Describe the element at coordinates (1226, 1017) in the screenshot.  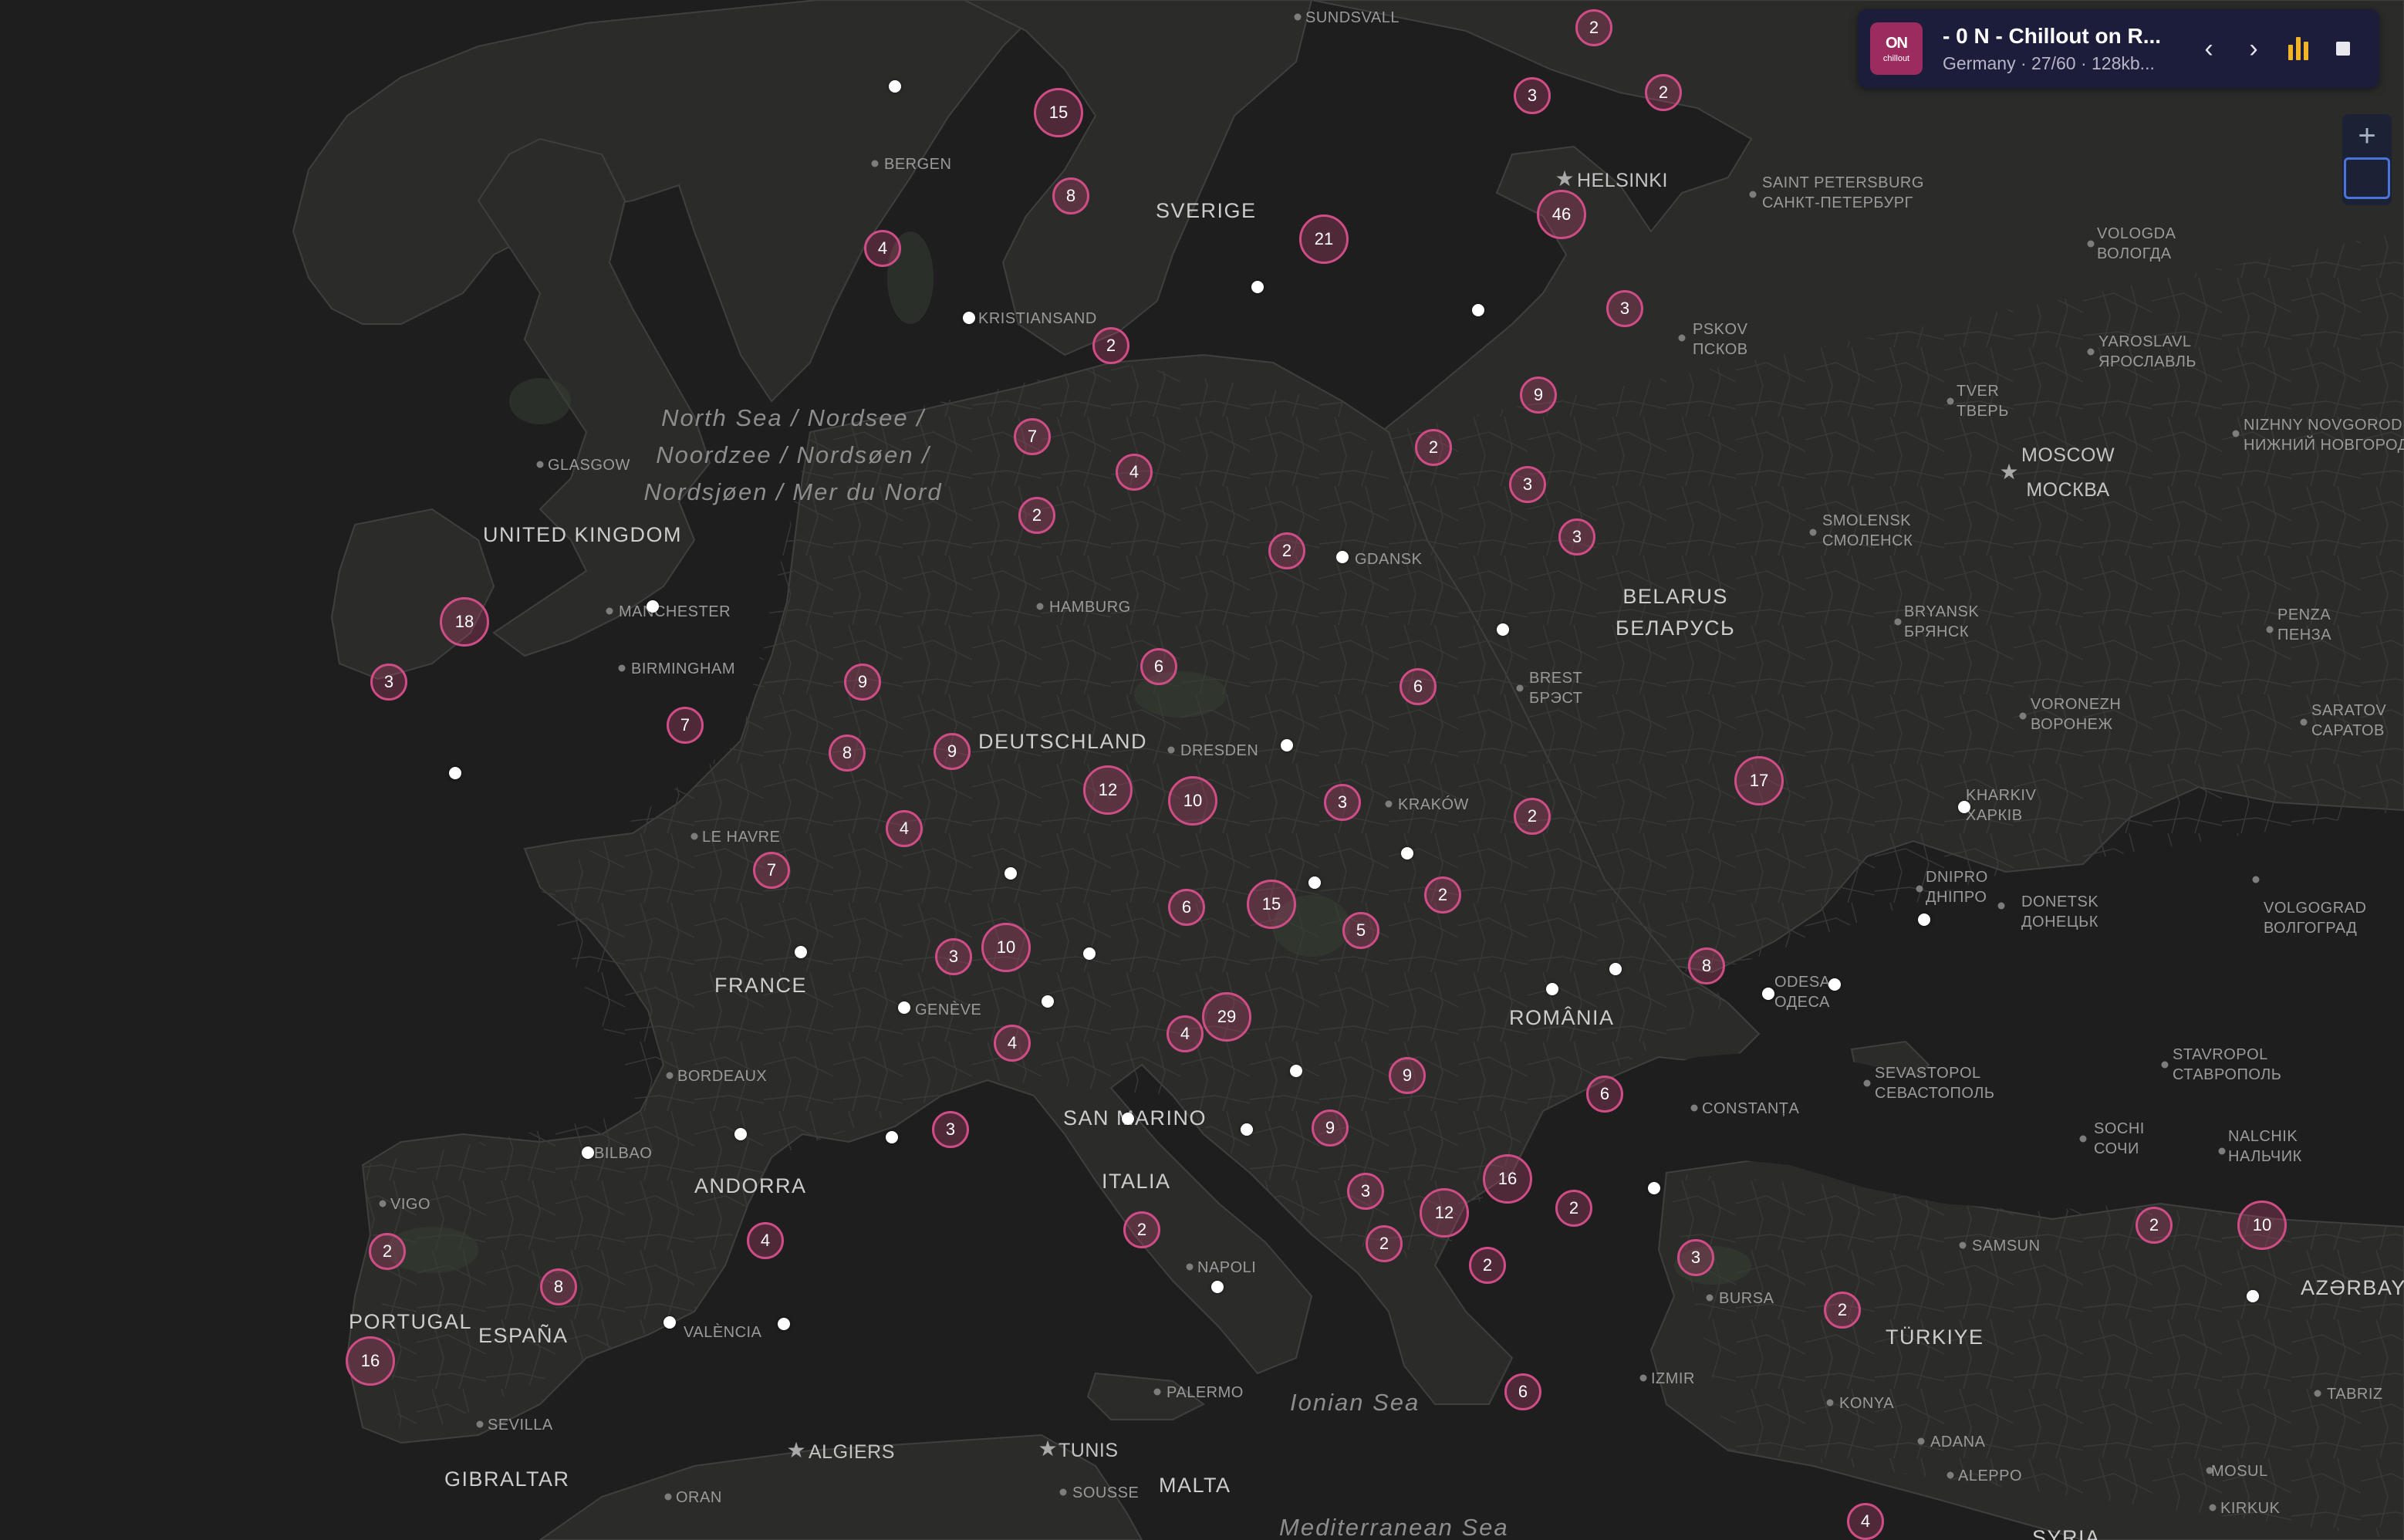
I see `station-cluster: 29` at that location.